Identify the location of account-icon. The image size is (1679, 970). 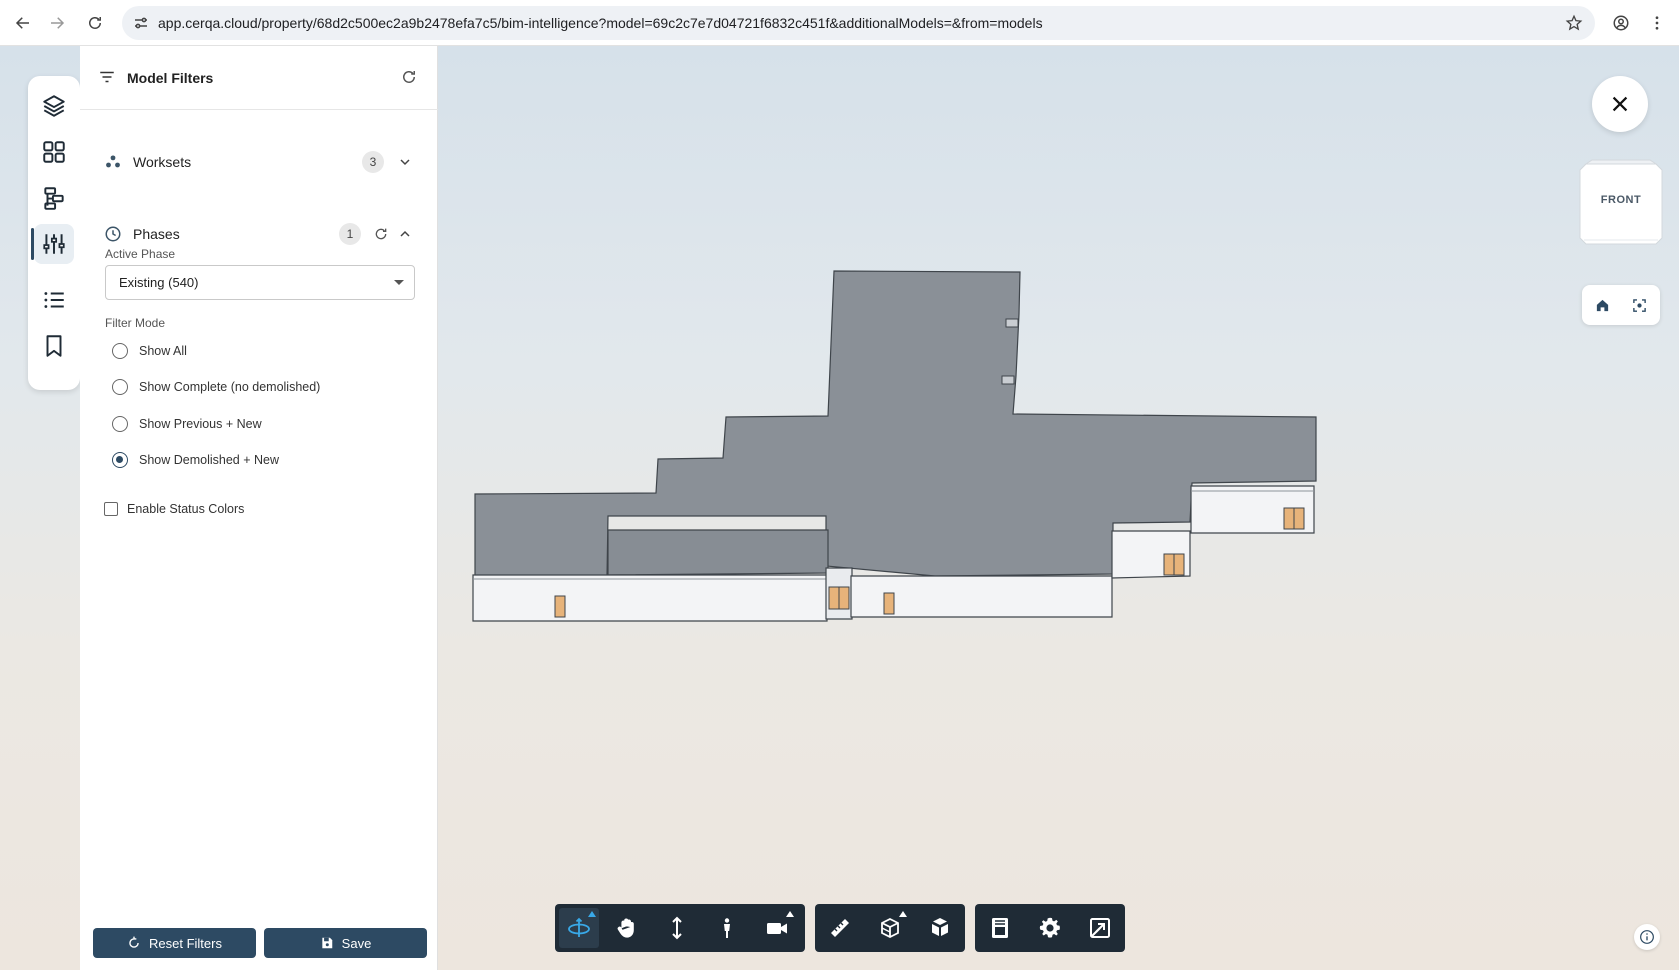
(1621, 23).